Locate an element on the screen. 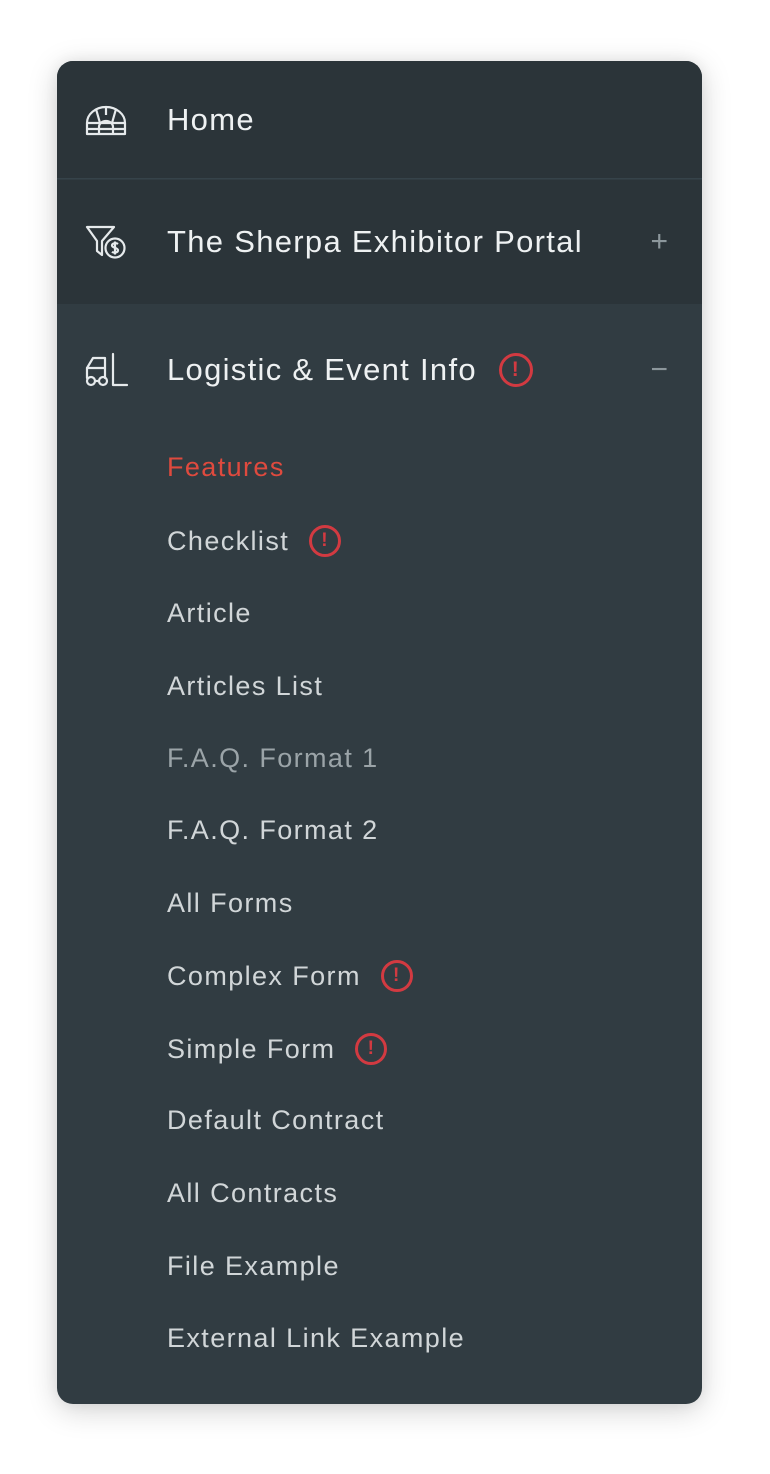  submenu-item-label: Features is located at coordinates (226, 466).